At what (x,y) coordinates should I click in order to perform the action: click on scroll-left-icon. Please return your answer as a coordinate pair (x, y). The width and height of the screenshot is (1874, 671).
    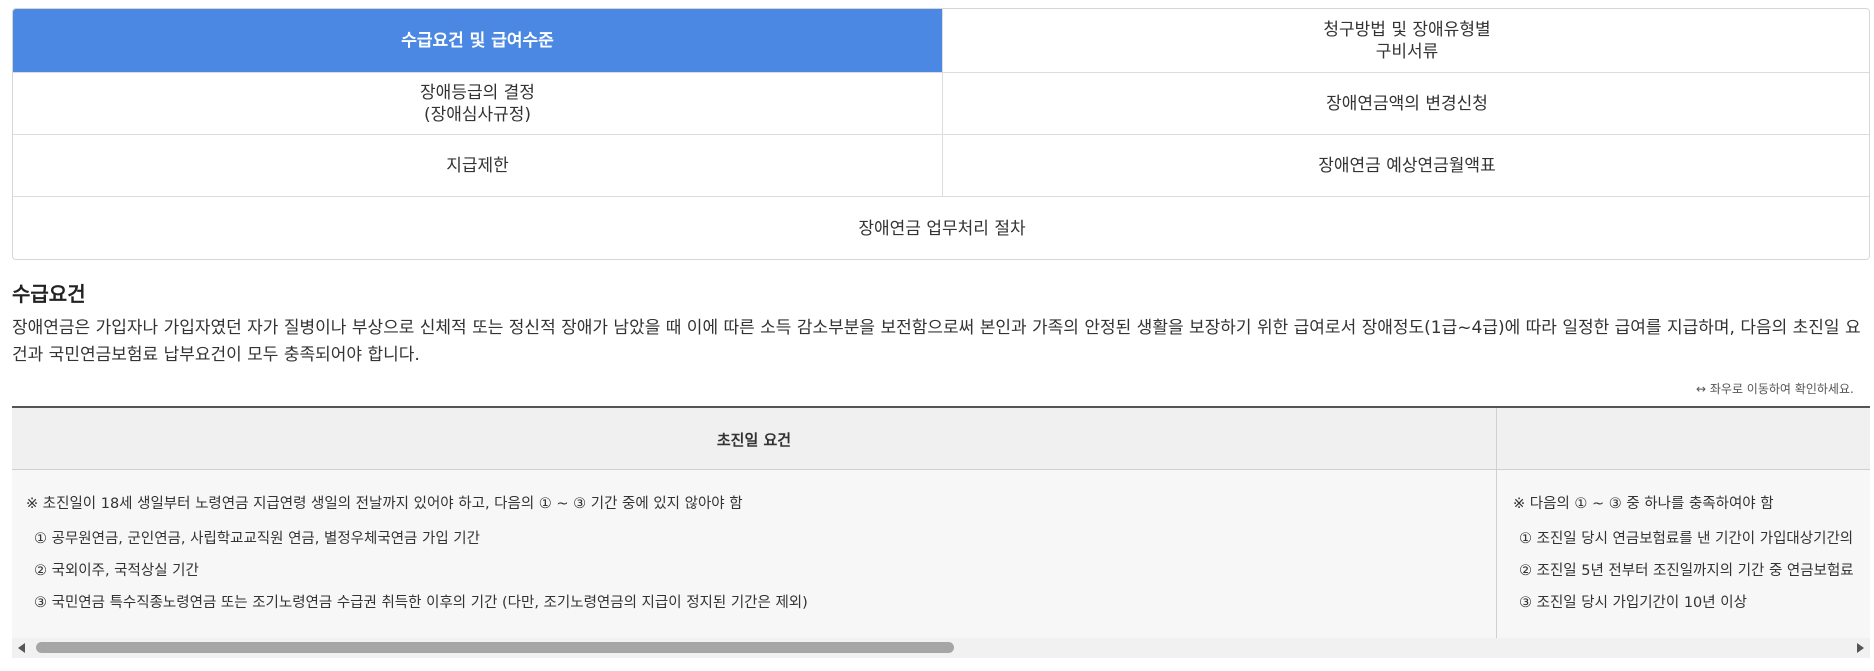
    Looking at the image, I should click on (21, 648).